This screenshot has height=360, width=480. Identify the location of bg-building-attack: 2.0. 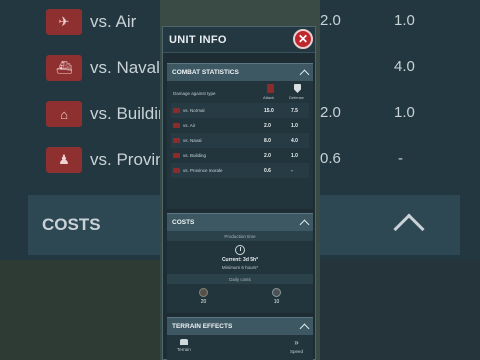
(330, 112).